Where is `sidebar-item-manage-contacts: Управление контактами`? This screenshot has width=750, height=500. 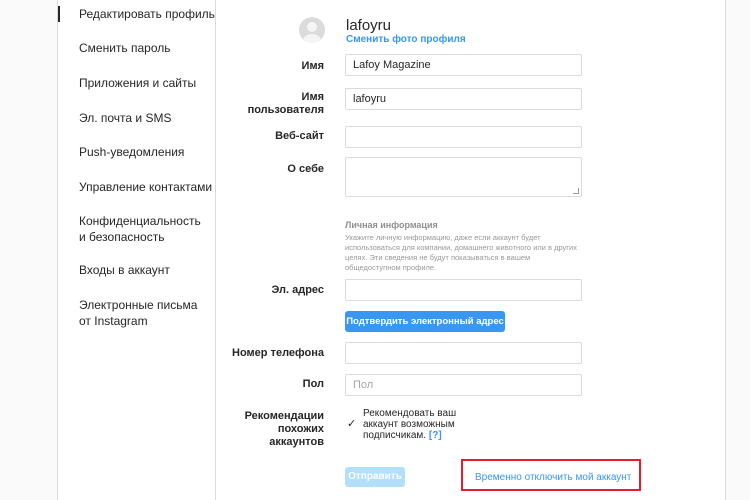 sidebar-item-manage-contacts: Управление контактами is located at coordinates (136, 187).